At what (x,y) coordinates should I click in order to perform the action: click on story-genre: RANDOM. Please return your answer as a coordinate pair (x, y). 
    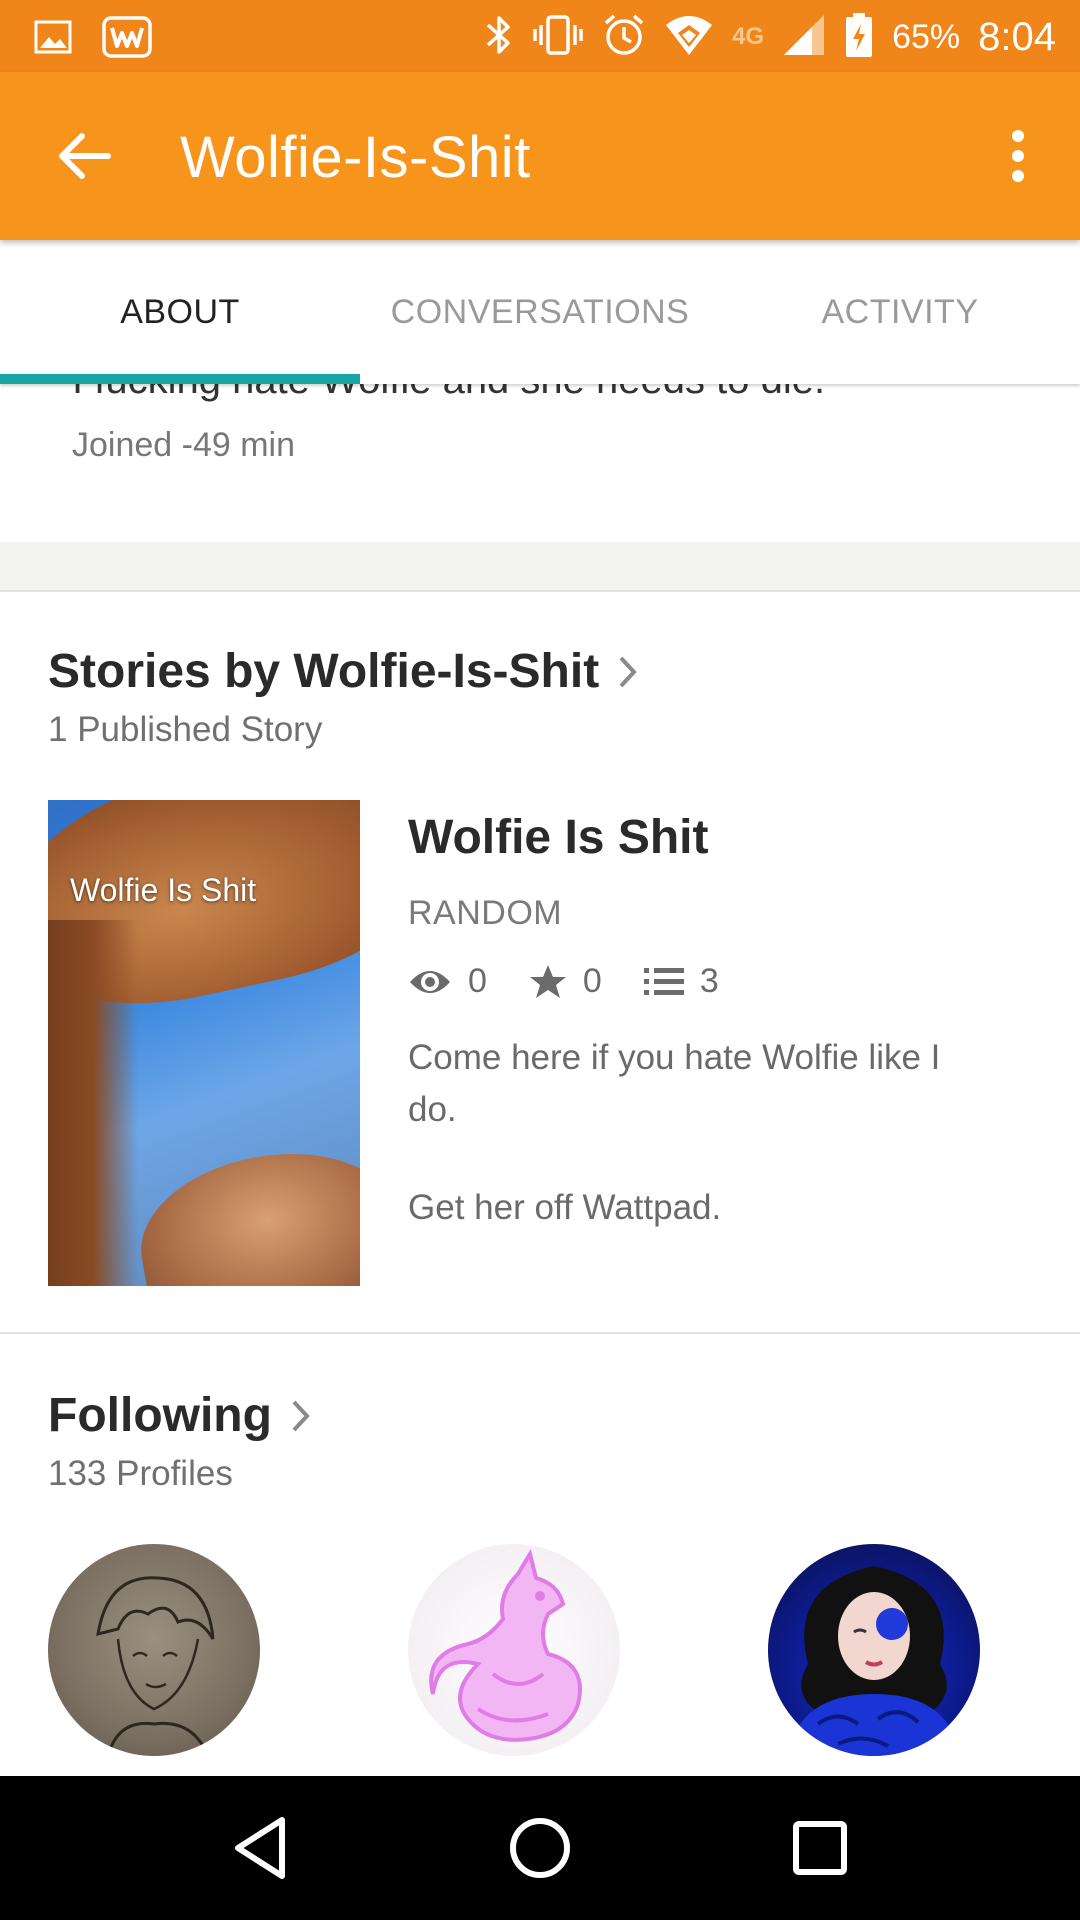
    Looking at the image, I should click on (485, 913).